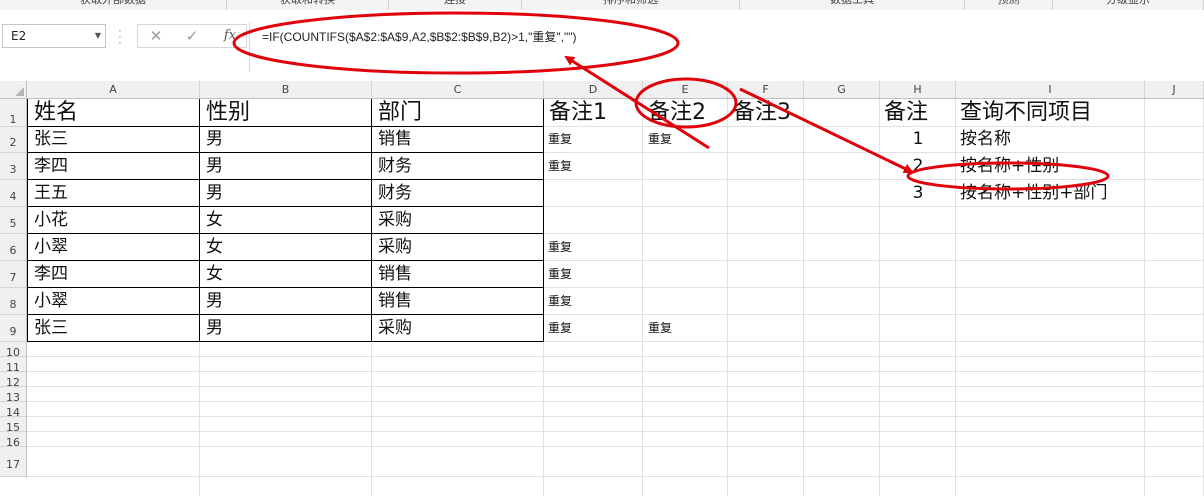  What do you see at coordinates (593, 140) in the screenshot?
I see `cell-d2: 重复` at bounding box center [593, 140].